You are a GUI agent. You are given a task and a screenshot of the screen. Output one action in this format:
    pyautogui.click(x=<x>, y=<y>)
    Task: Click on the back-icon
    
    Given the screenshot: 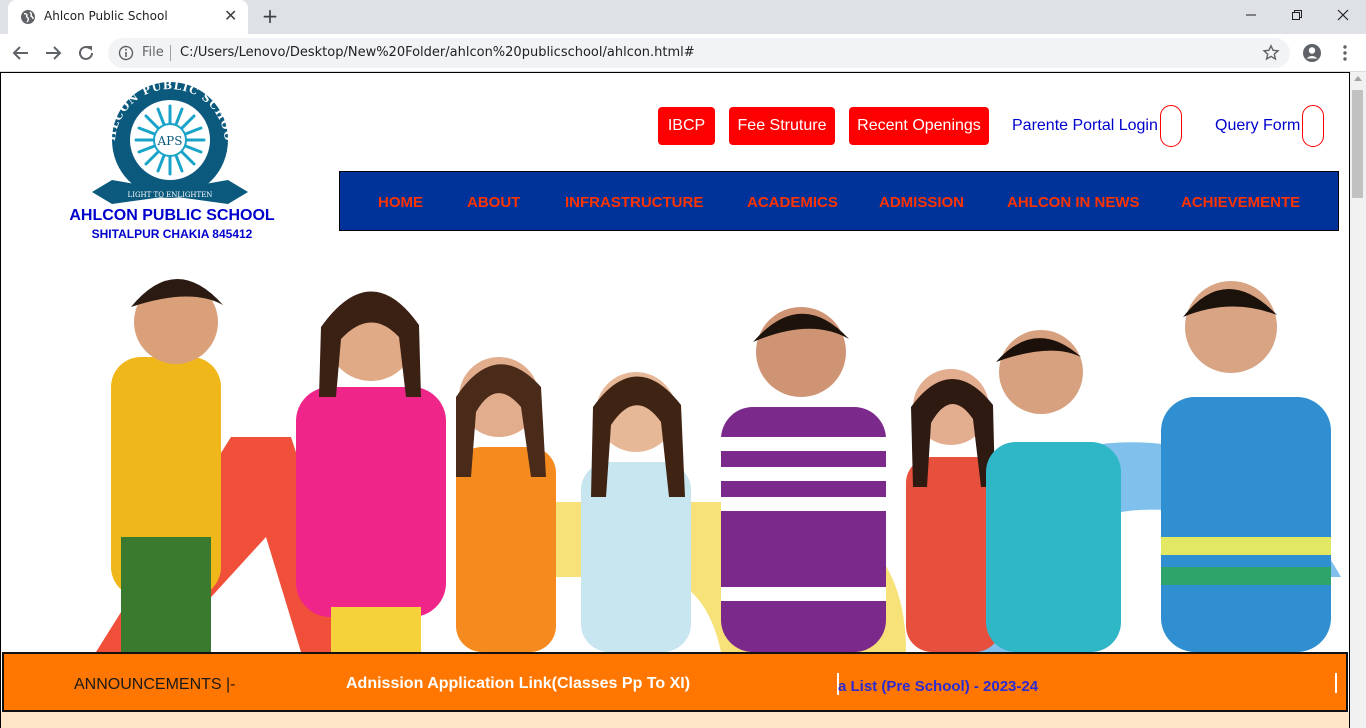 What is the action you would take?
    pyautogui.click(x=21, y=53)
    